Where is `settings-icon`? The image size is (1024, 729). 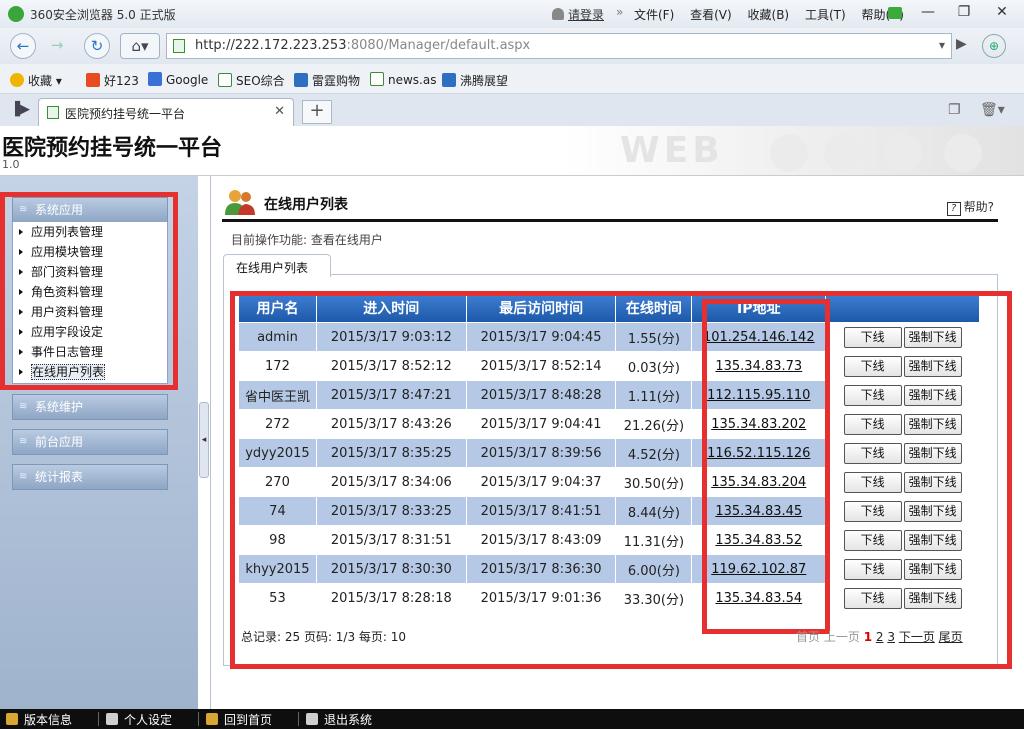 settings-icon is located at coordinates (112, 719).